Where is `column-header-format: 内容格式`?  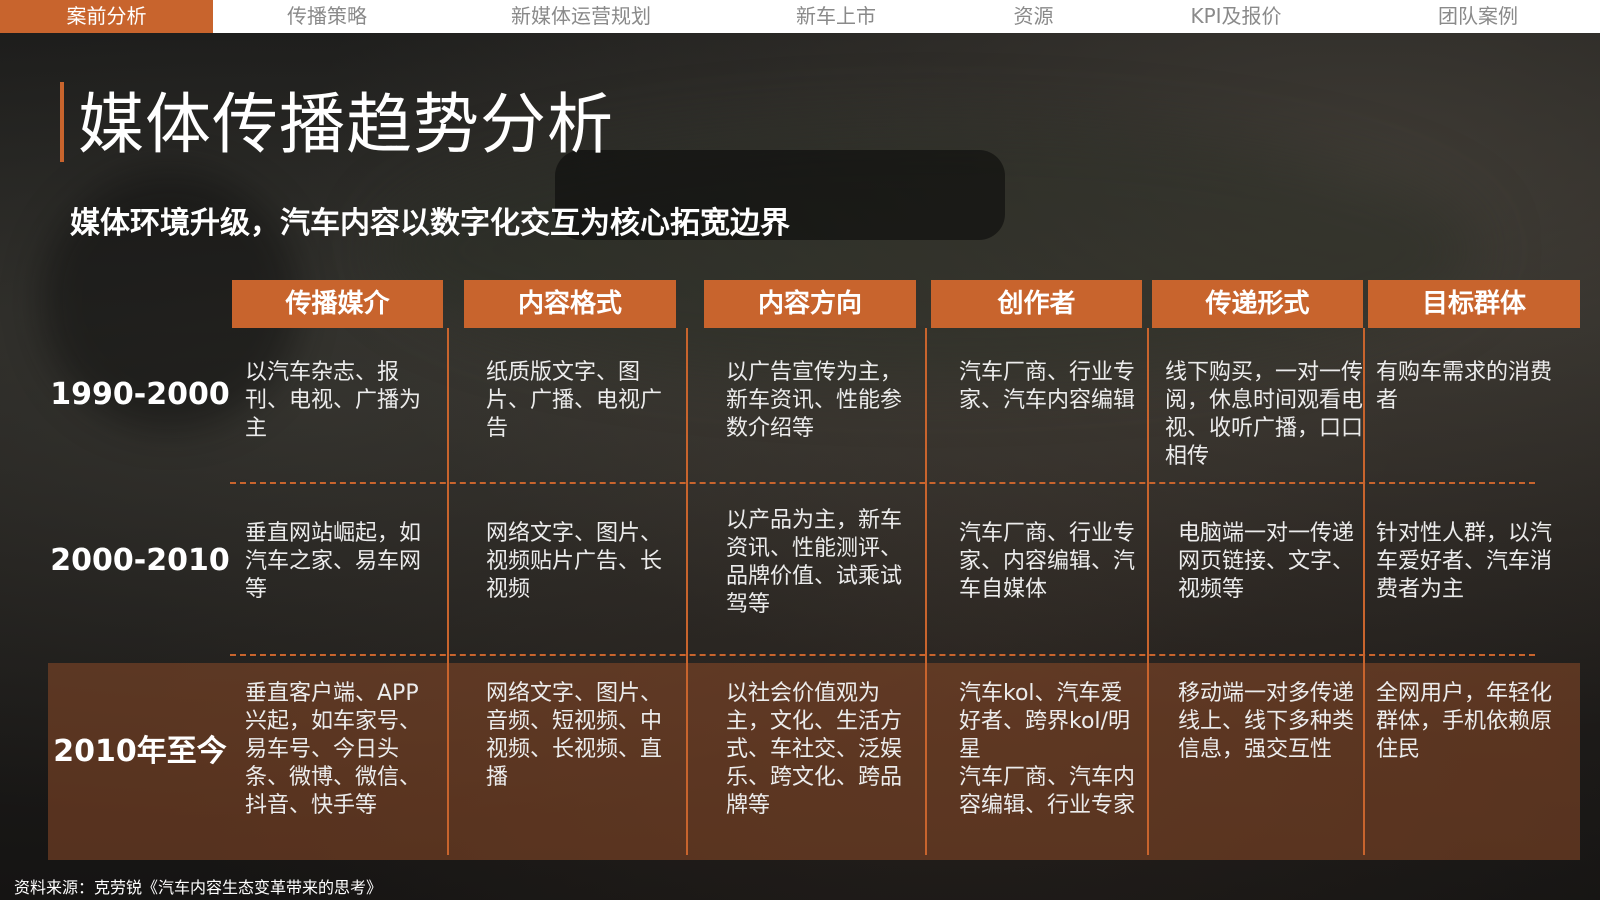
column-header-format: 内容格式 is located at coordinates (570, 304).